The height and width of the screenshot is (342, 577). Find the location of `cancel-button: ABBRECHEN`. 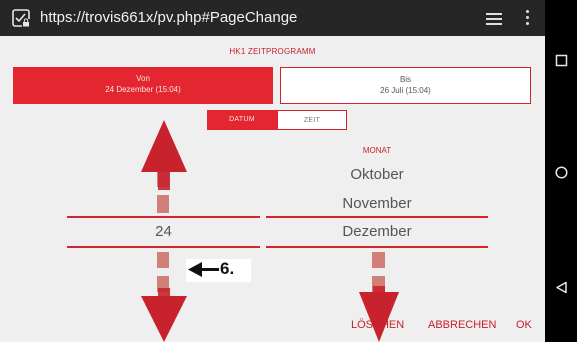

cancel-button: ABBRECHEN is located at coordinates (462, 325).